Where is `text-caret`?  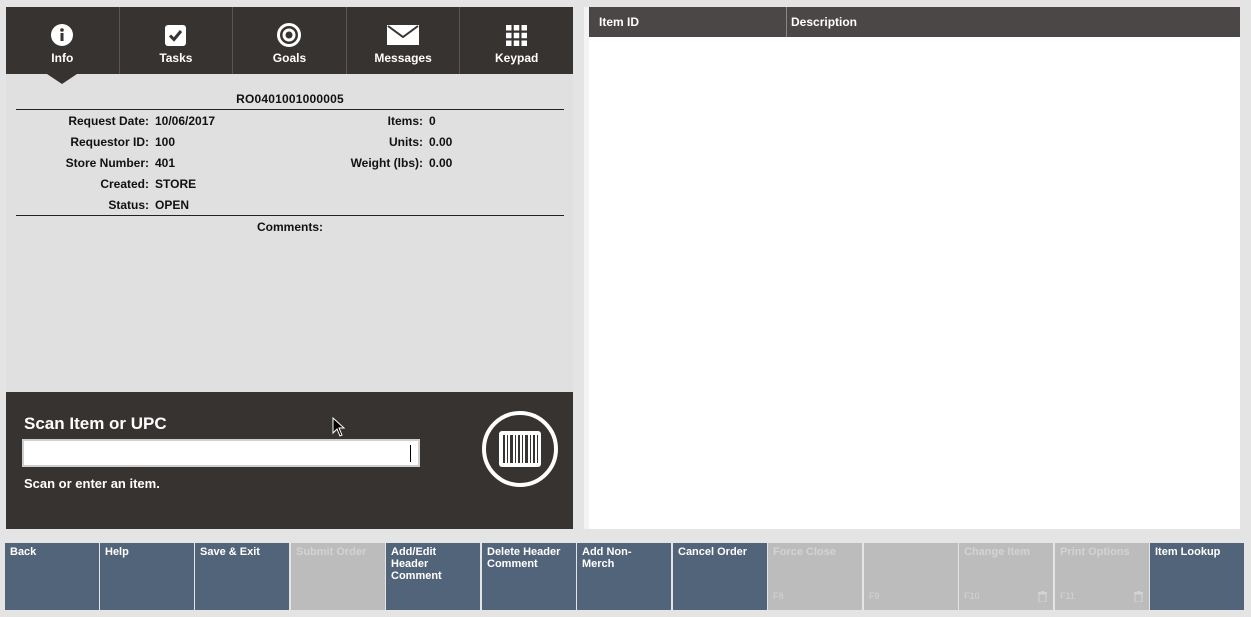
text-caret is located at coordinates (410, 453).